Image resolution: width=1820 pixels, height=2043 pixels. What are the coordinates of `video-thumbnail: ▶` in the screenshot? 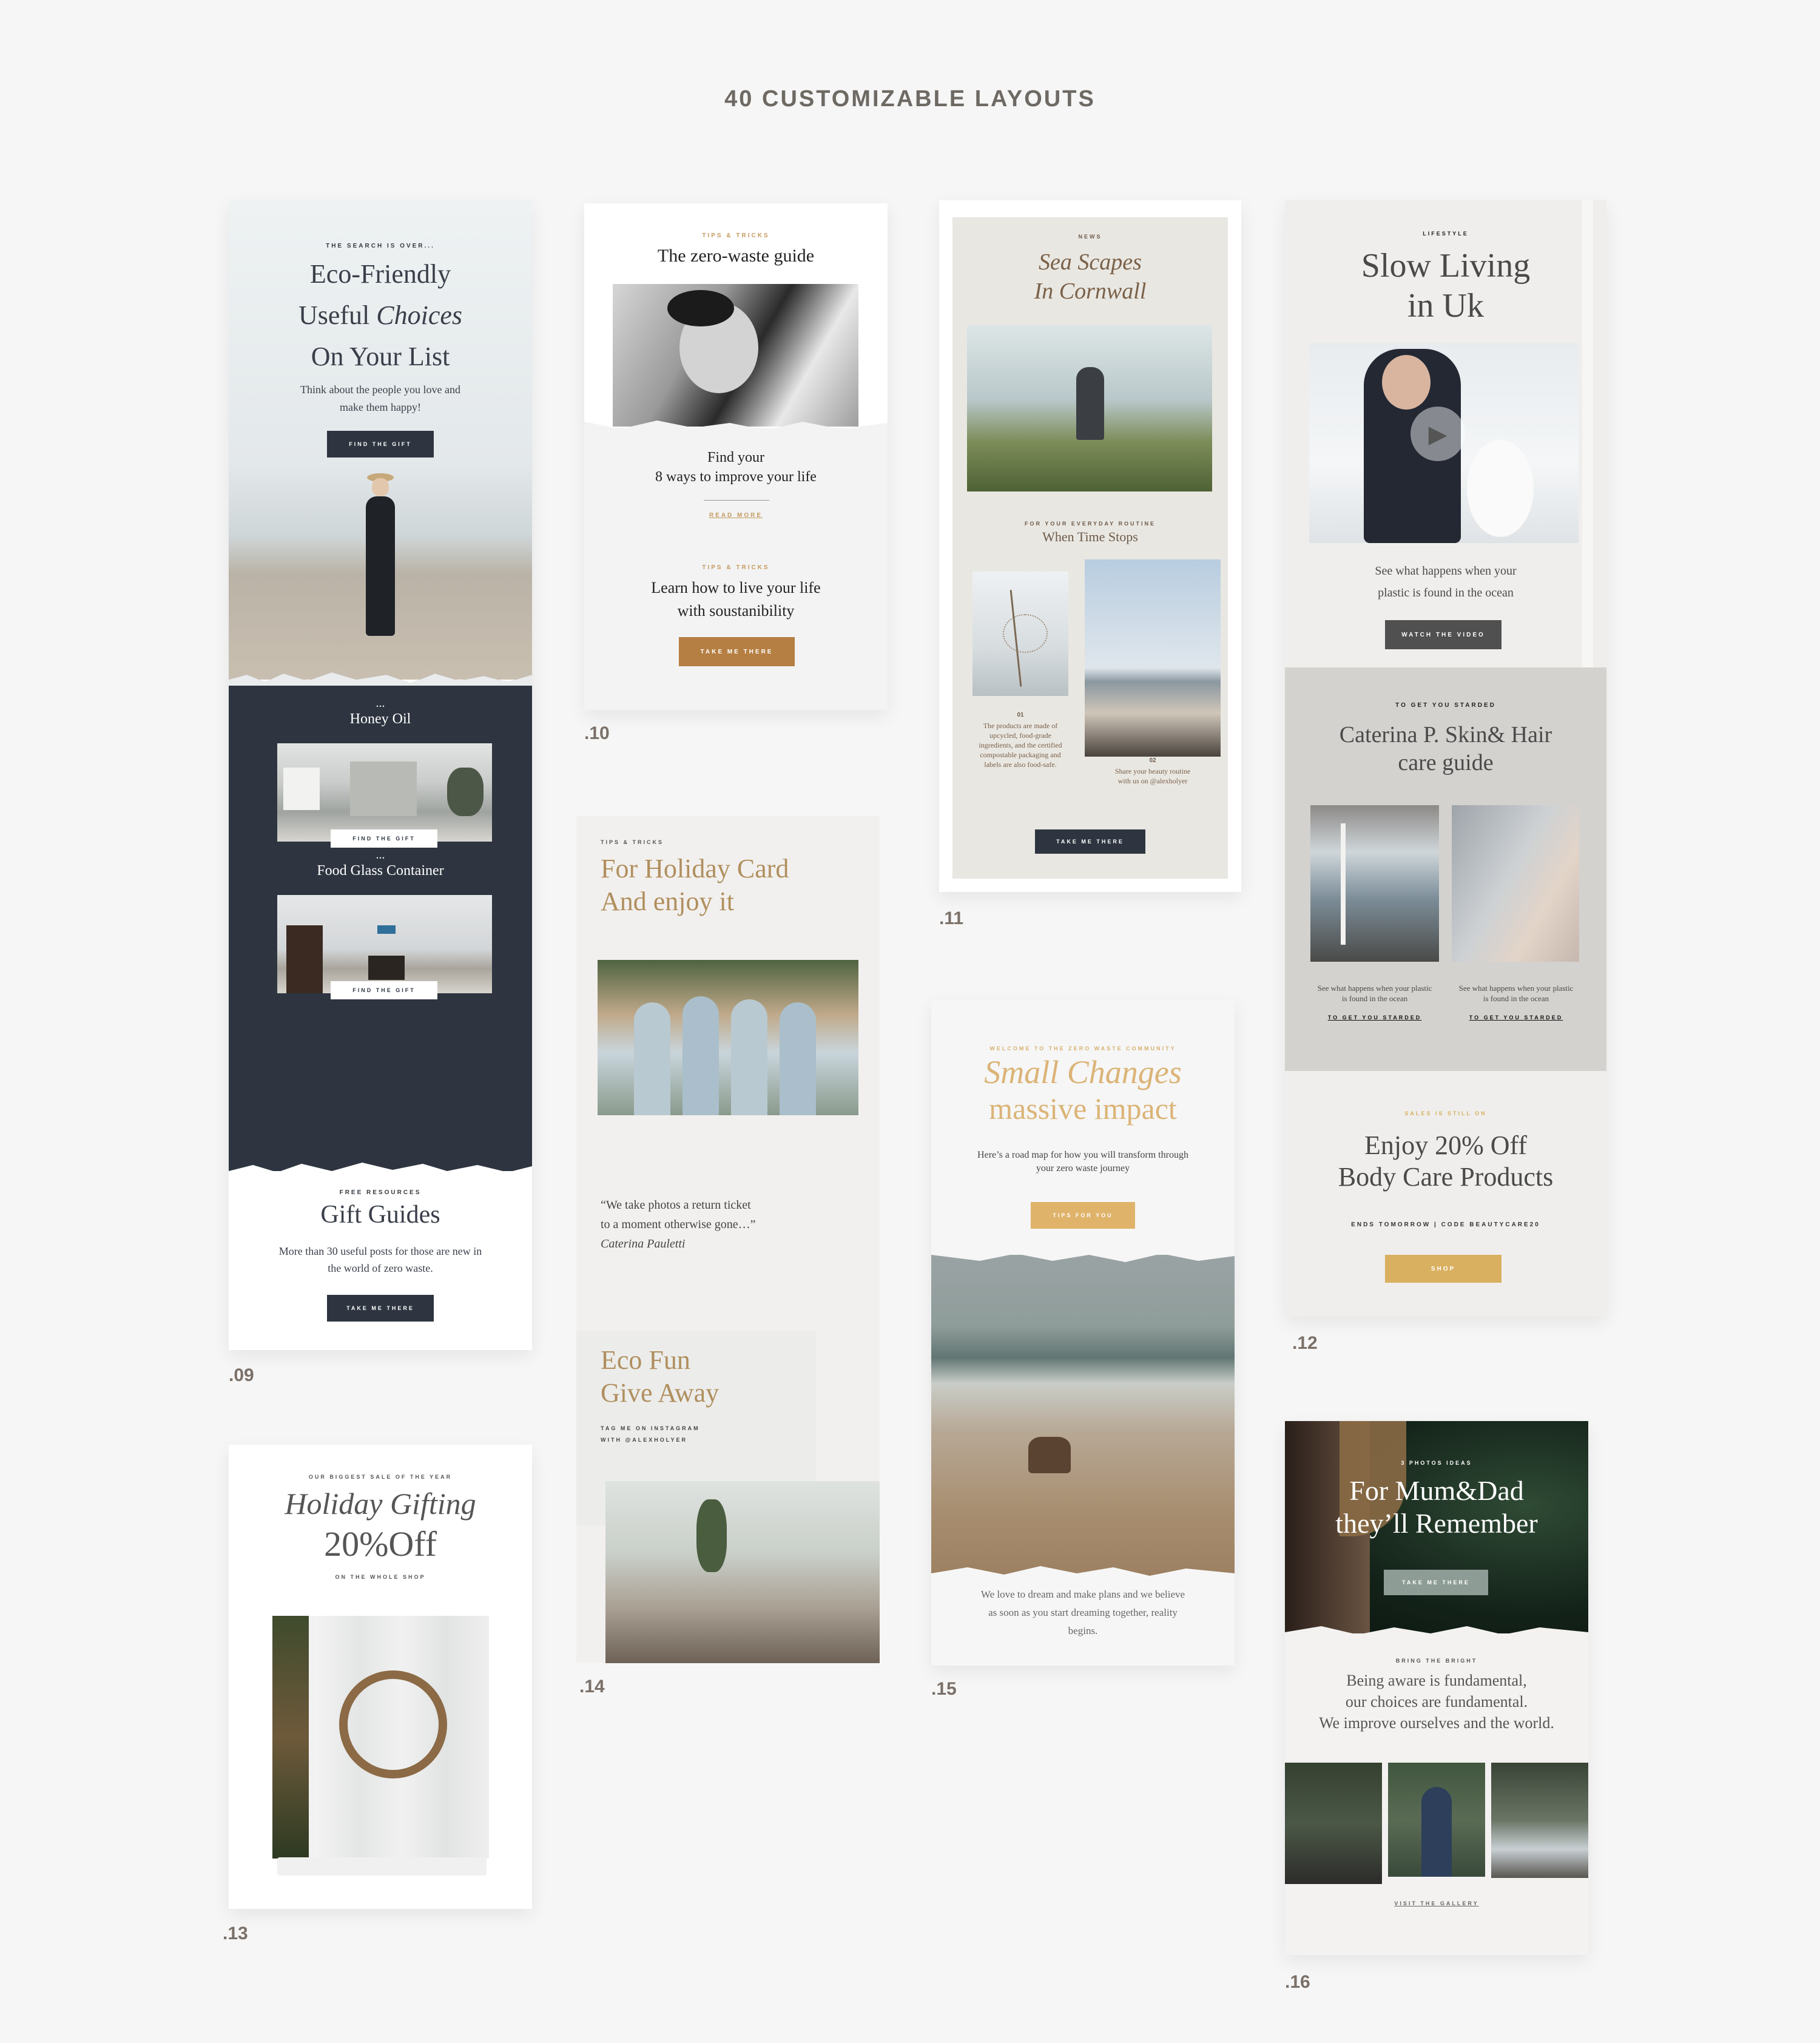 It's located at (1444, 443).